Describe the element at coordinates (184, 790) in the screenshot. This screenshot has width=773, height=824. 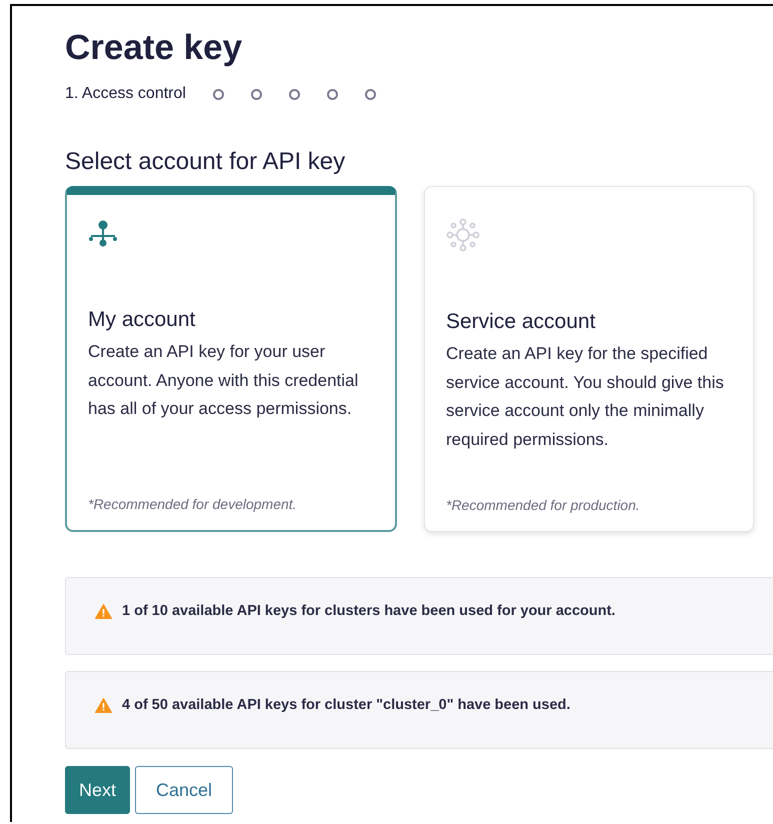
I see `cancel-button: Cancel` at that location.